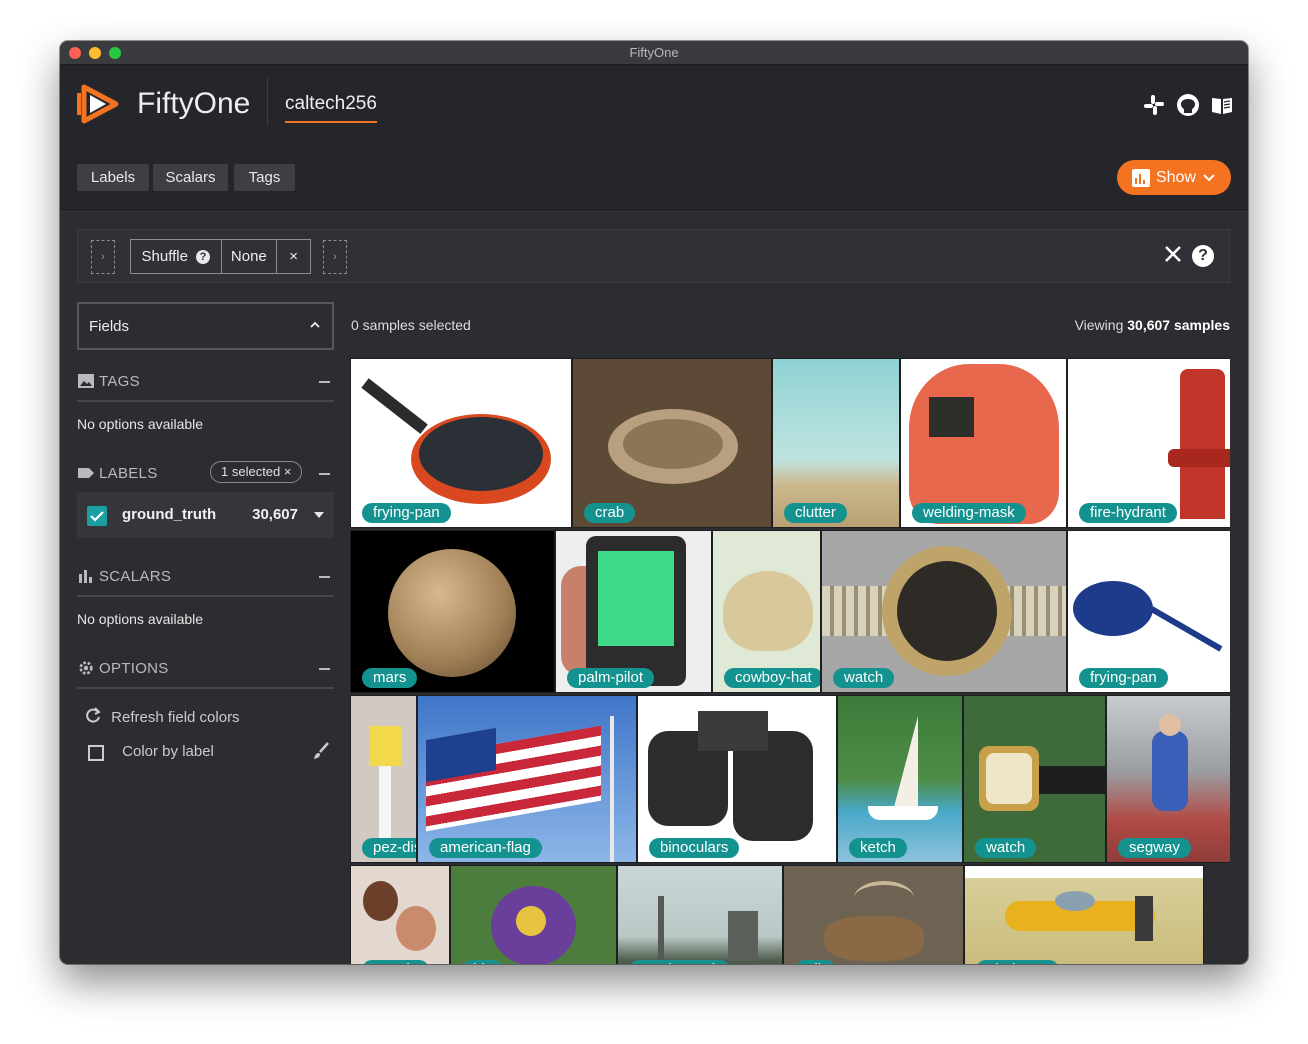 The image size is (1308, 1044). Describe the element at coordinates (86, 668) in the screenshot. I see `gear-icon` at that location.